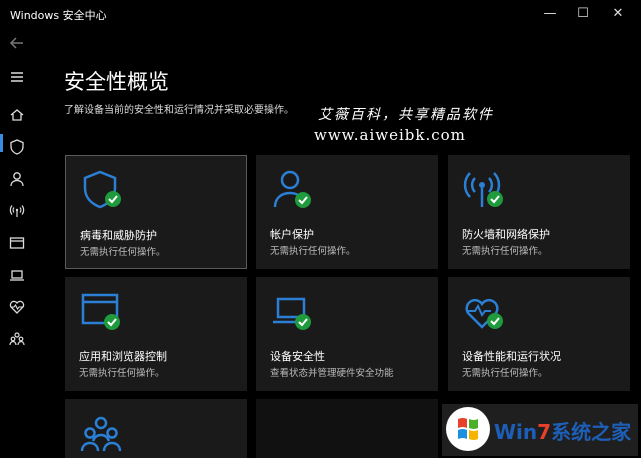 The height and width of the screenshot is (458, 641). I want to click on tile-title: 设备性能和运行状况, so click(511, 356).